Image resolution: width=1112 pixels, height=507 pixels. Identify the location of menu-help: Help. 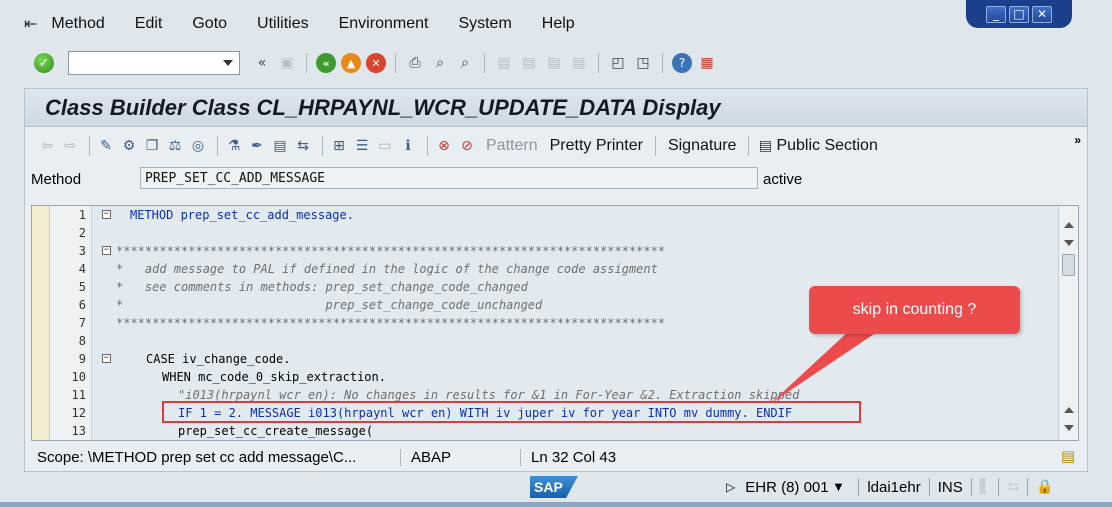
(558, 24).